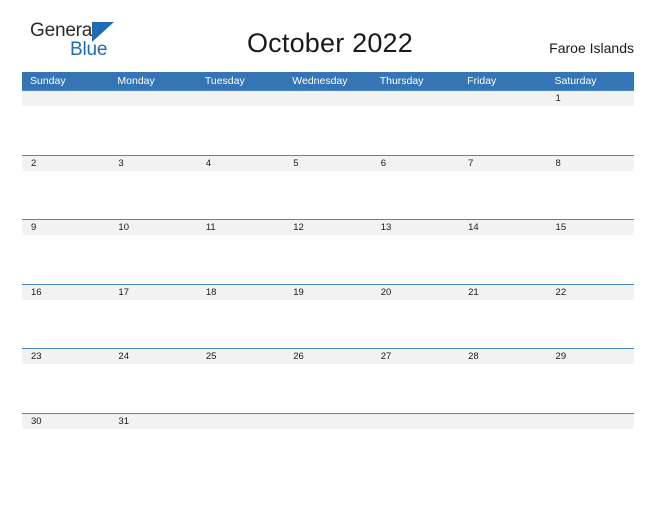 The width and height of the screenshot is (660, 510). What do you see at coordinates (590, 356) in the screenshot?
I see `day-cell: 29` at bounding box center [590, 356].